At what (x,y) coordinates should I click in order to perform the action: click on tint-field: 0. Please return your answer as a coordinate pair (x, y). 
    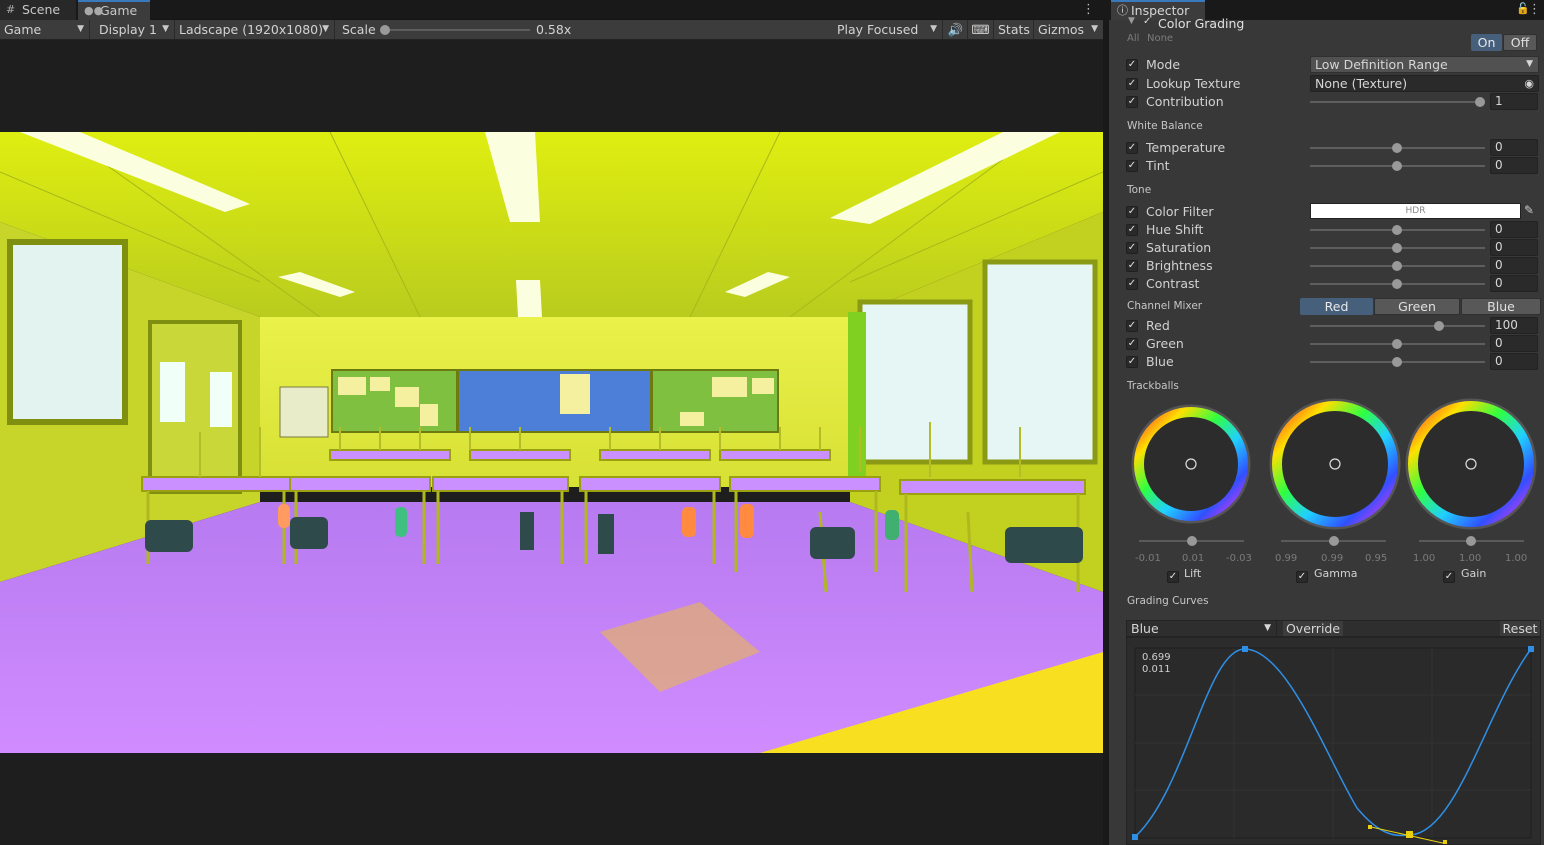
    Looking at the image, I should click on (1514, 165).